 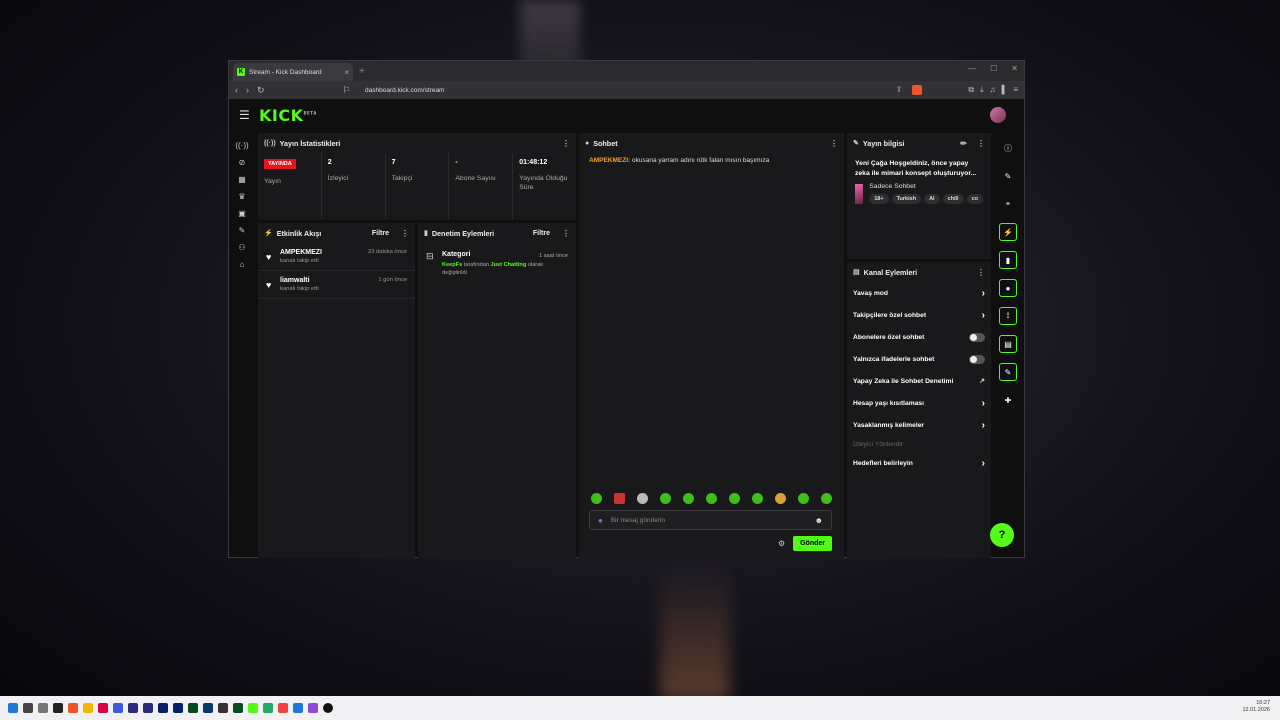 I want to click on menu-icon: ≡, so click(x=1015, y=90).